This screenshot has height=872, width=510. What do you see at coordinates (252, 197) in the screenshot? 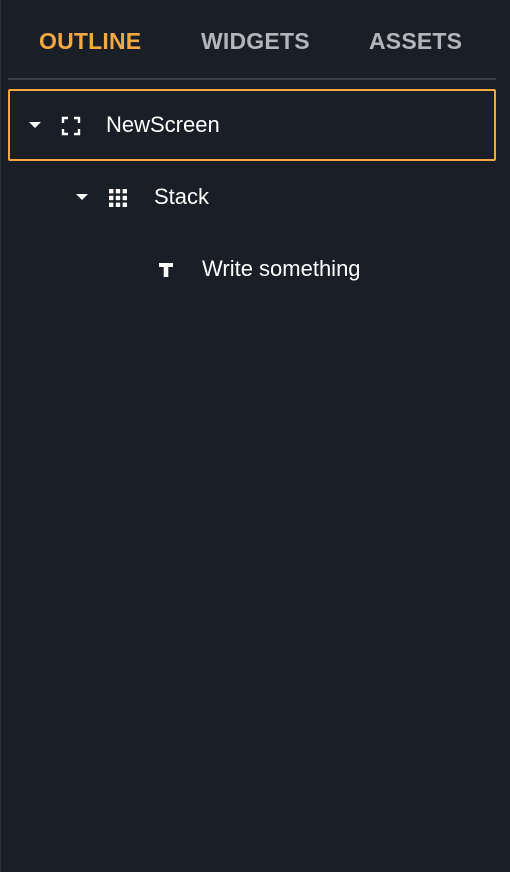
I see `tree-item-stack: Stack` at bounding box center [252, 197].